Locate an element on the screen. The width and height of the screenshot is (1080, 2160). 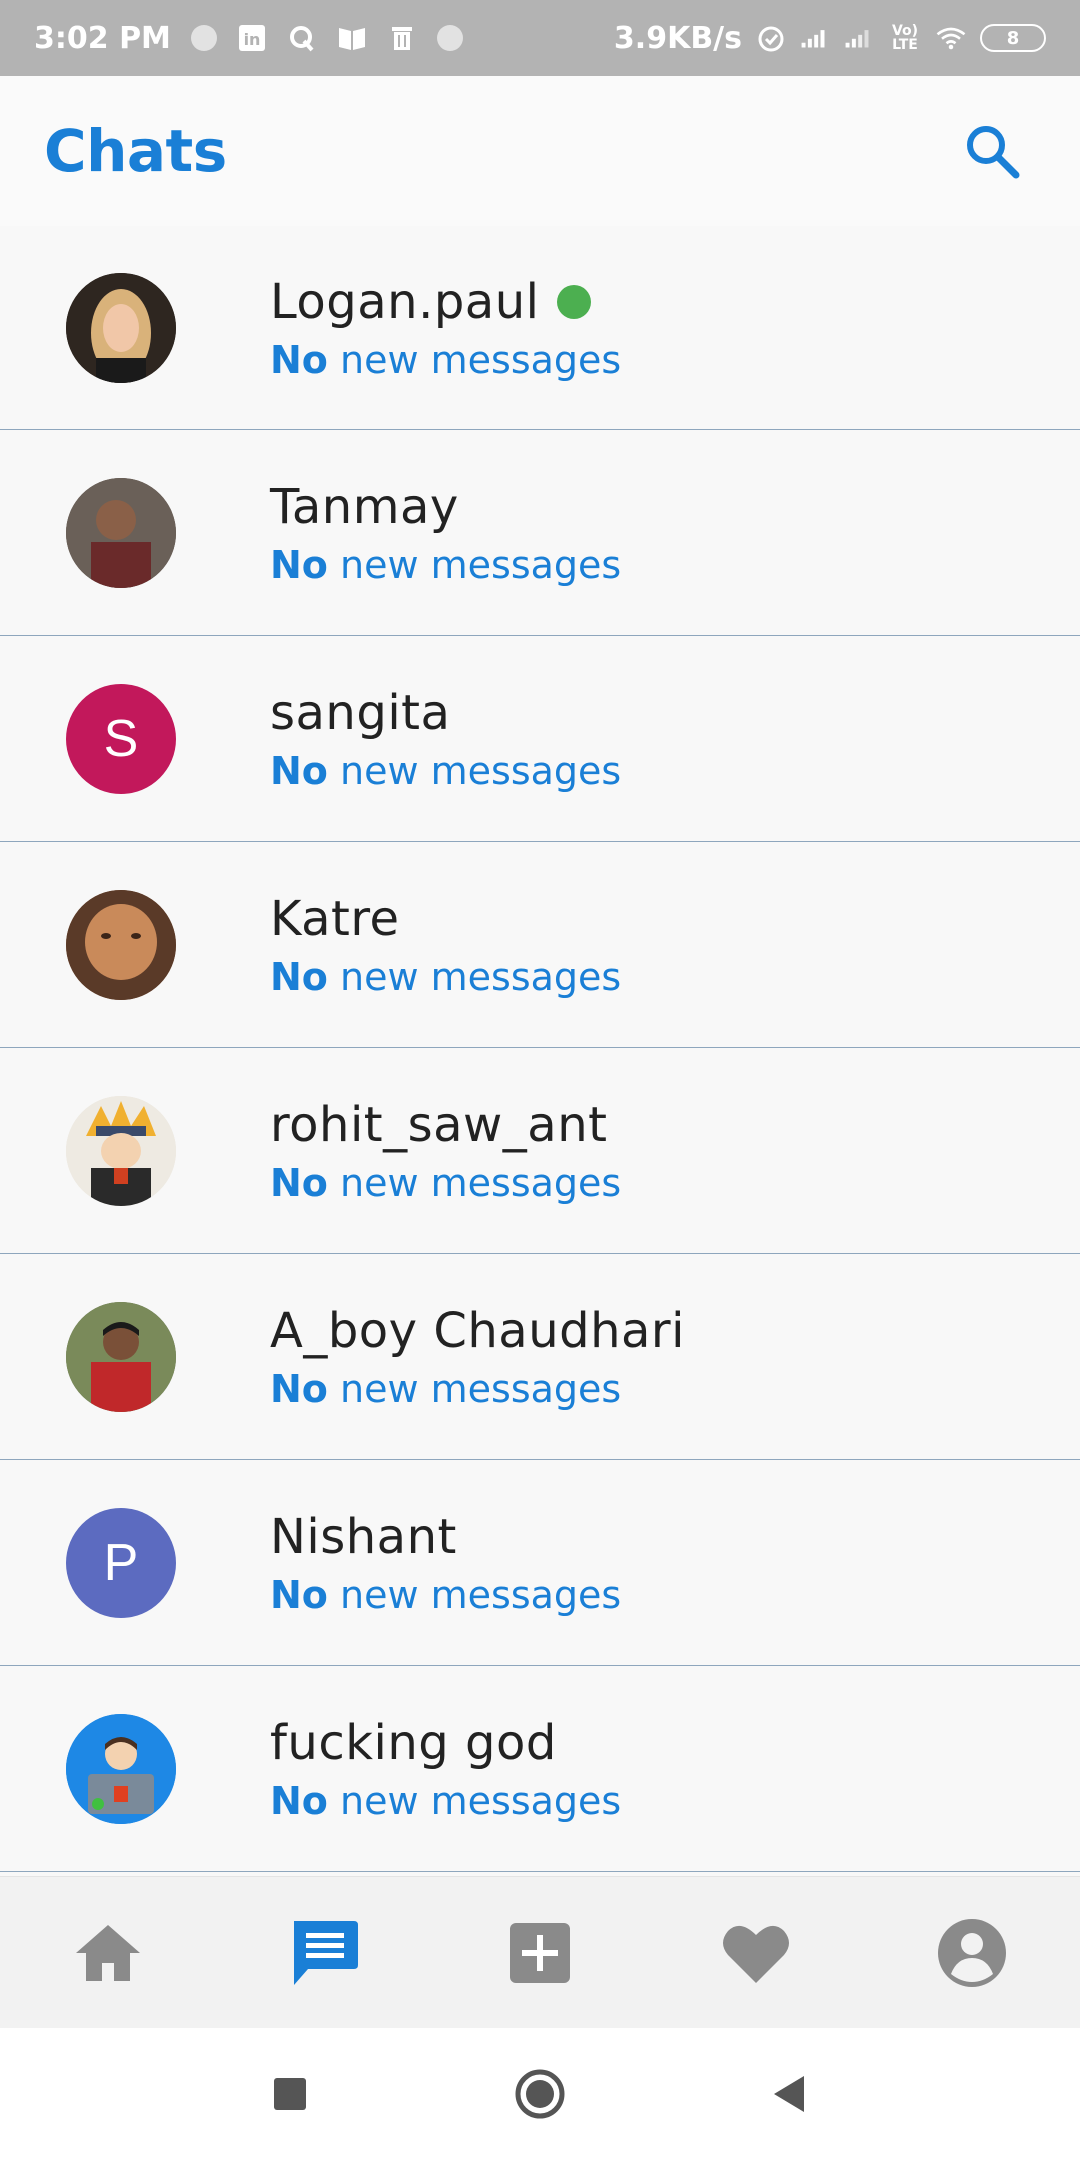
chat-row: P Nishant No new messages is located at coordinates (540, 1563).